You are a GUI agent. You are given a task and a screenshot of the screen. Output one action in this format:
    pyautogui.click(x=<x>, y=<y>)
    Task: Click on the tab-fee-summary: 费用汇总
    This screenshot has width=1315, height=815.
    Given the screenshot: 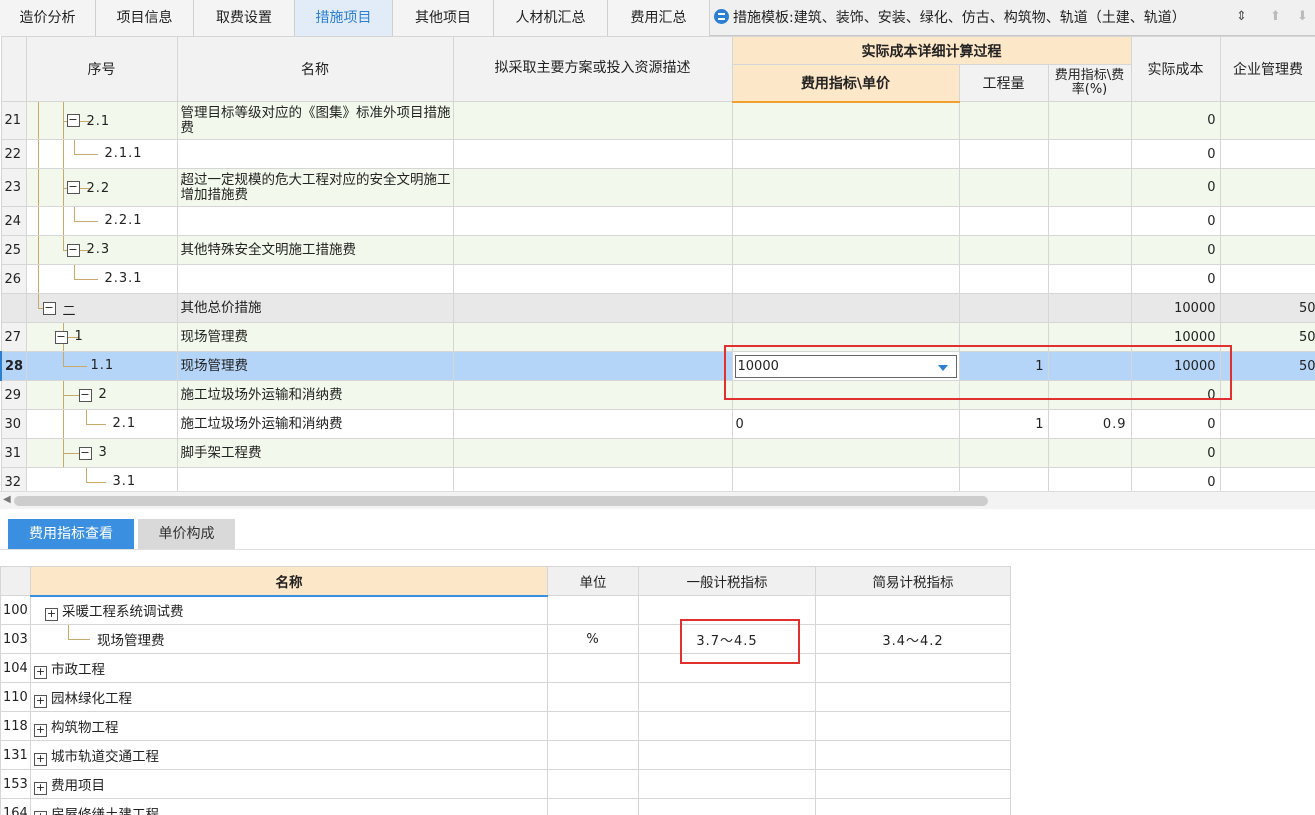 What is the action you would take?
    pyautogui.click(x=659, y=18)
    